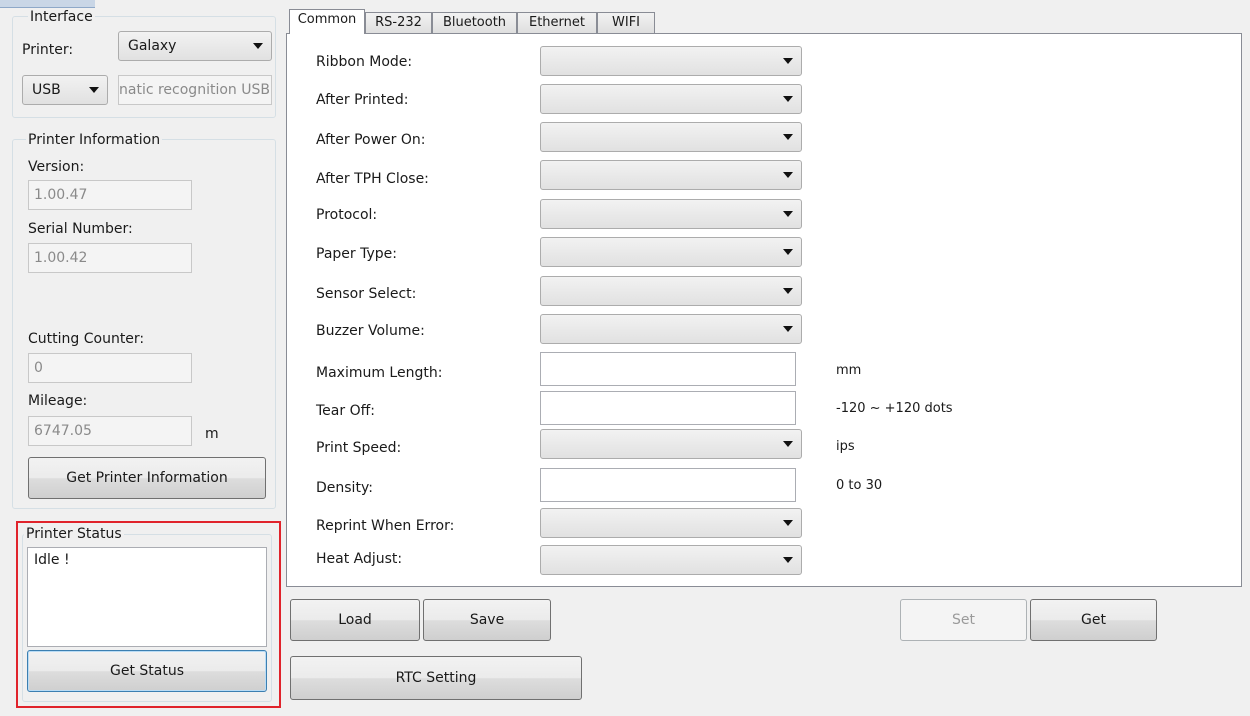 This screenshot has height=716, width=1250. I want to click on tab-wifi: WIFI, so click(626, 23).